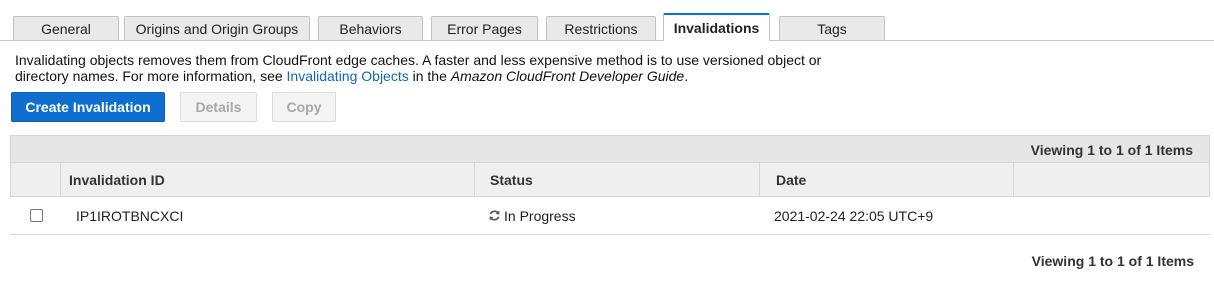  I want to click on tab-origins: Origins and Origin Groups, so click(217, 28).